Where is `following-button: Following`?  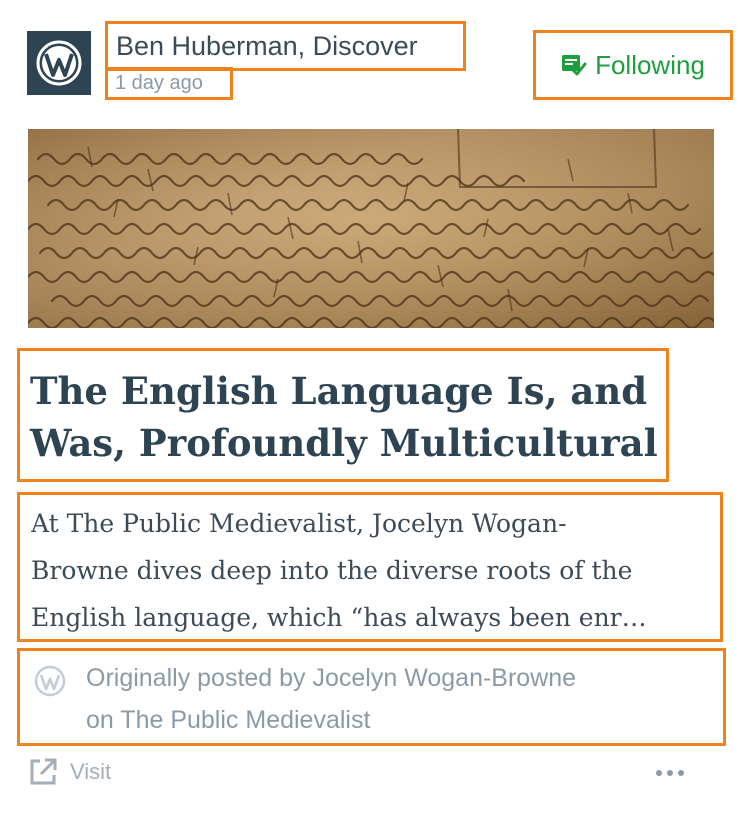 following-button: Following is located at coordinates (633, 65).